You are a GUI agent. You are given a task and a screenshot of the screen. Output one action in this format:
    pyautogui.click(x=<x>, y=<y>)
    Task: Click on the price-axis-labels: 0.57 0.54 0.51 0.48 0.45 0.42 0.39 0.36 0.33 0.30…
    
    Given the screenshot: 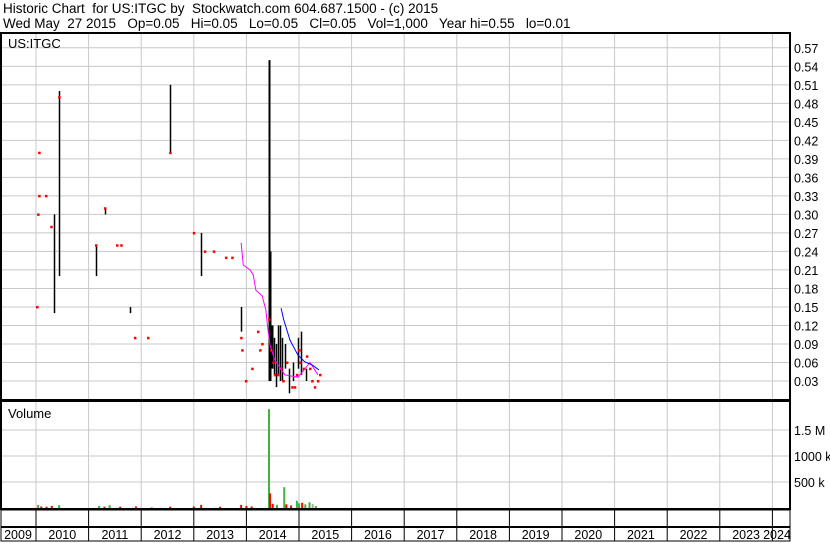 What is the action you would take?
    pyautogui.click(x=806, y=215)
    